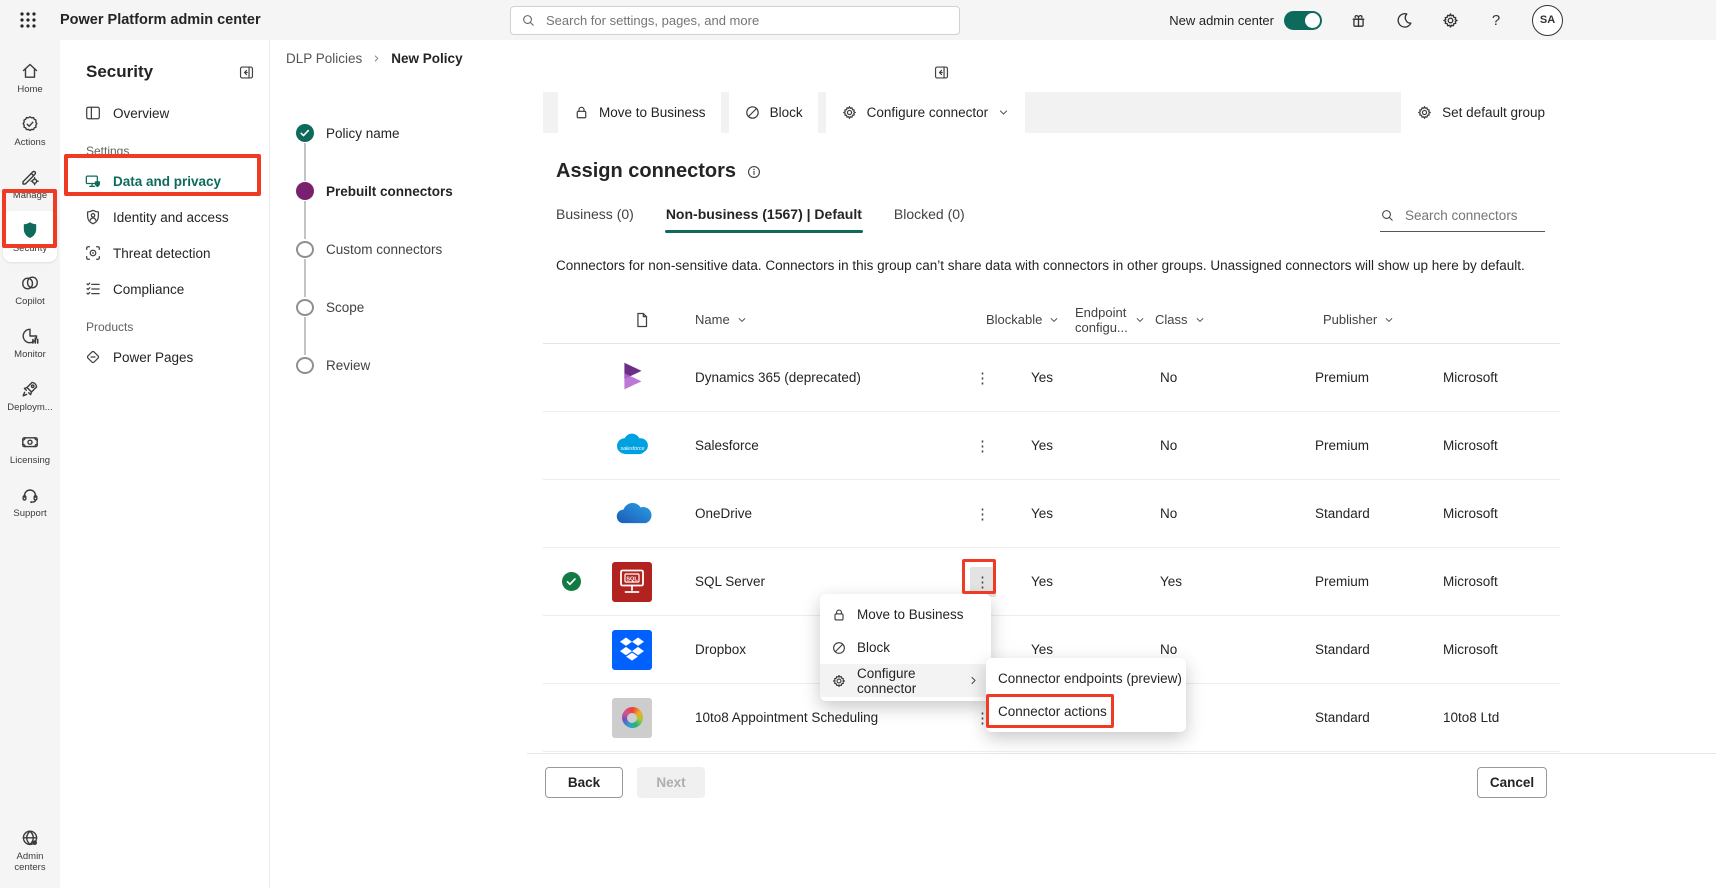 The width and height of the screenshot is (1716, 888). What do you see at coordinates (374, 365) in the screenshot?
I see `wizard-step-upcoming: Review` at bounding box center [374, 365].